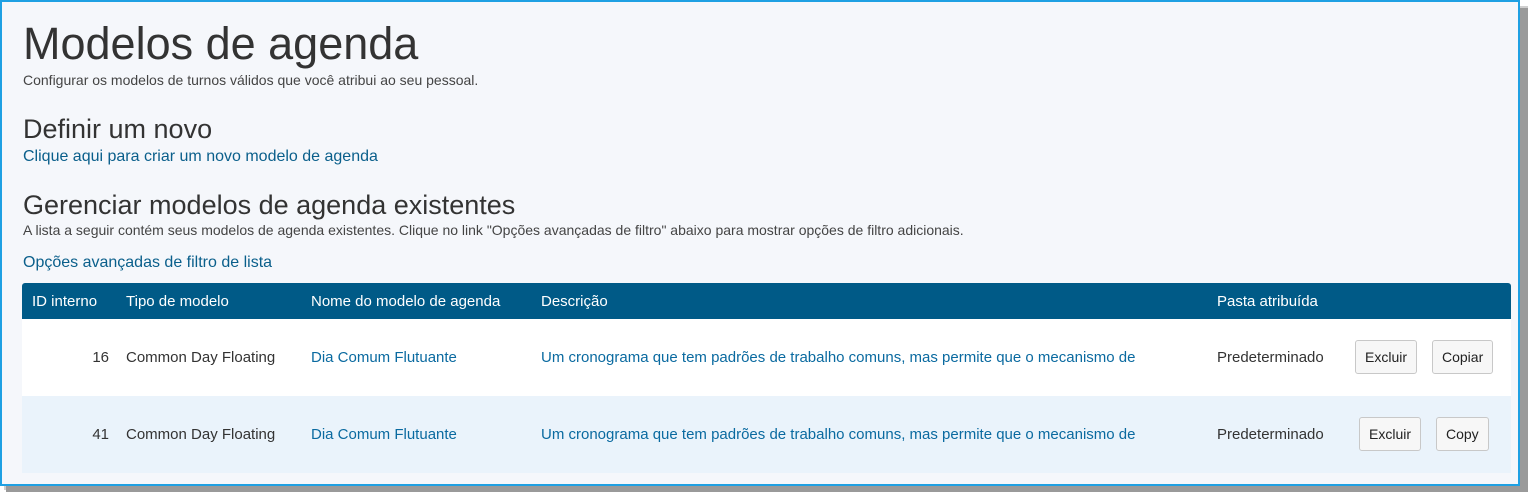 The width and height of the screenshot is (1532, 500). I want to click on col-header-description: Descrição, so click(574, 301).